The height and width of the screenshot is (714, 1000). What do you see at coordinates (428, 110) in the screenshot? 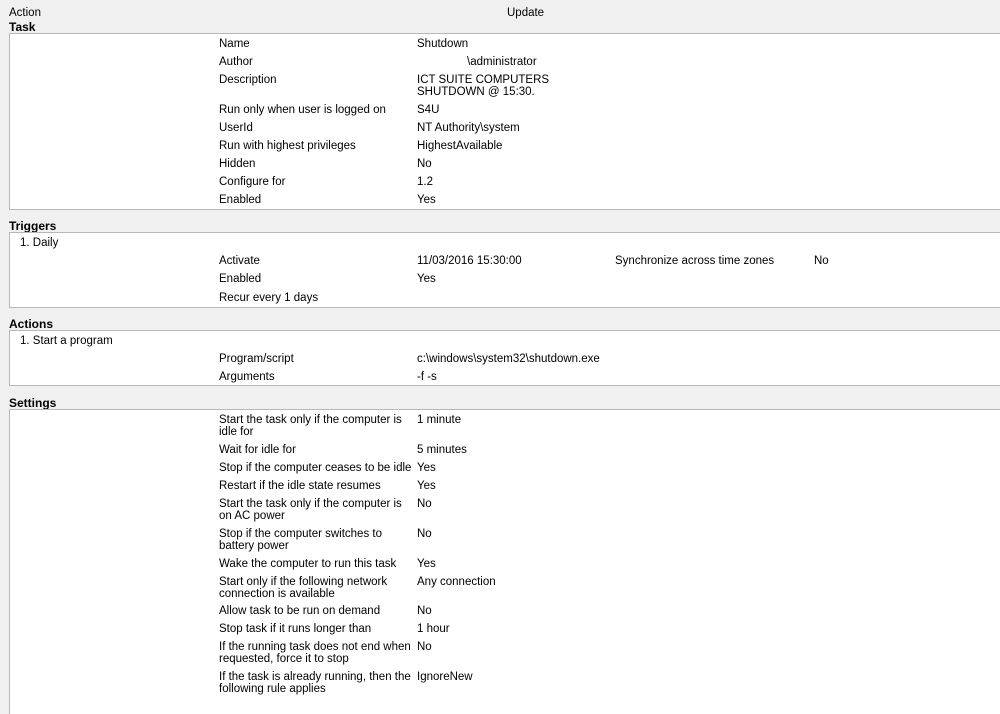
I see `task-value-run-only-logged-on: S4U` at bounding box center [428, 110].